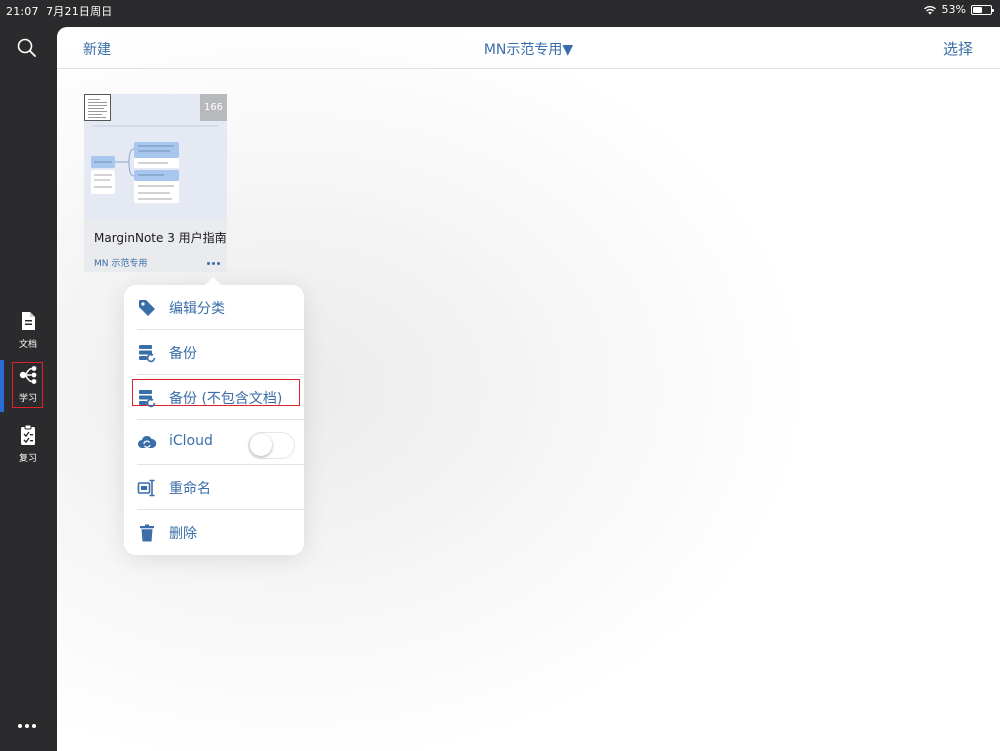 This screenshot has width=1000, height=751. I want to click on menu-item-label: 删除, so click(183, 534).